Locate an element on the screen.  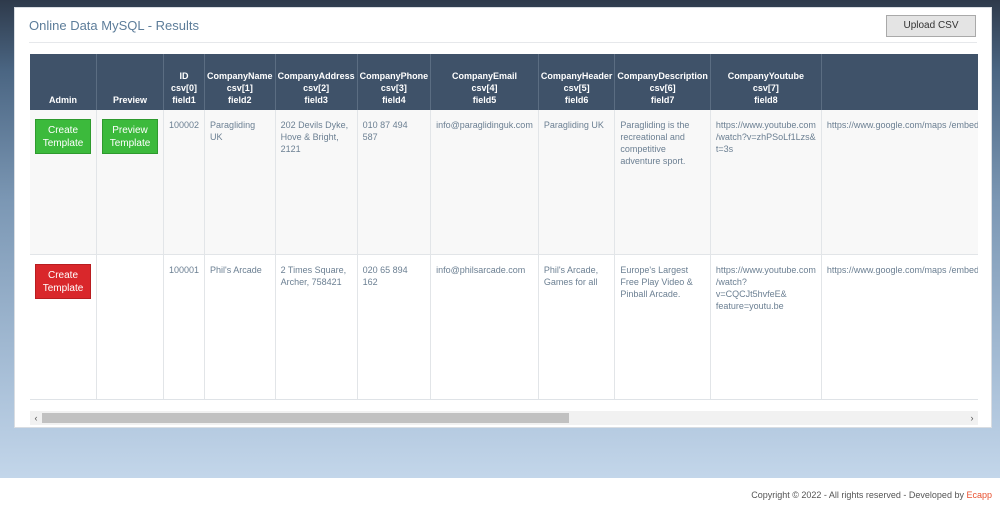
column-header: CompanyHeader csv[5] field6 is located at coordinates (577, 82).